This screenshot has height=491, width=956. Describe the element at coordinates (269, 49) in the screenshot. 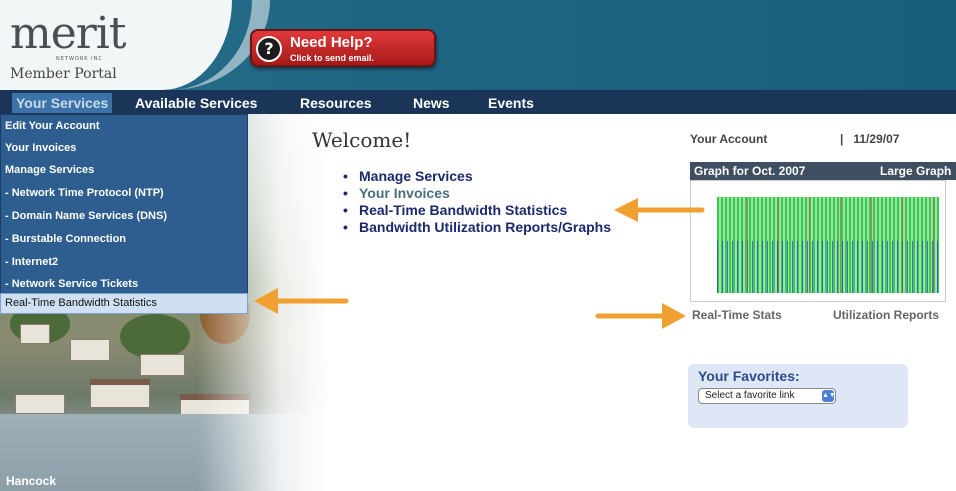

I see `question-mark-icon: ?` at that location.